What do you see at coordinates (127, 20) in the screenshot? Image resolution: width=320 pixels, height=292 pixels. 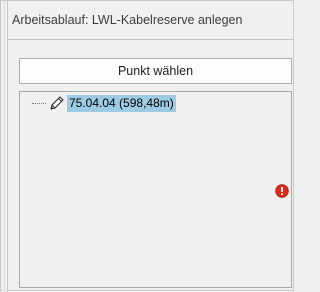 I see `workflow-title: Arbeitsablauf: LWL-Kabelreserve anlegen` at bounding box center [127, 20].